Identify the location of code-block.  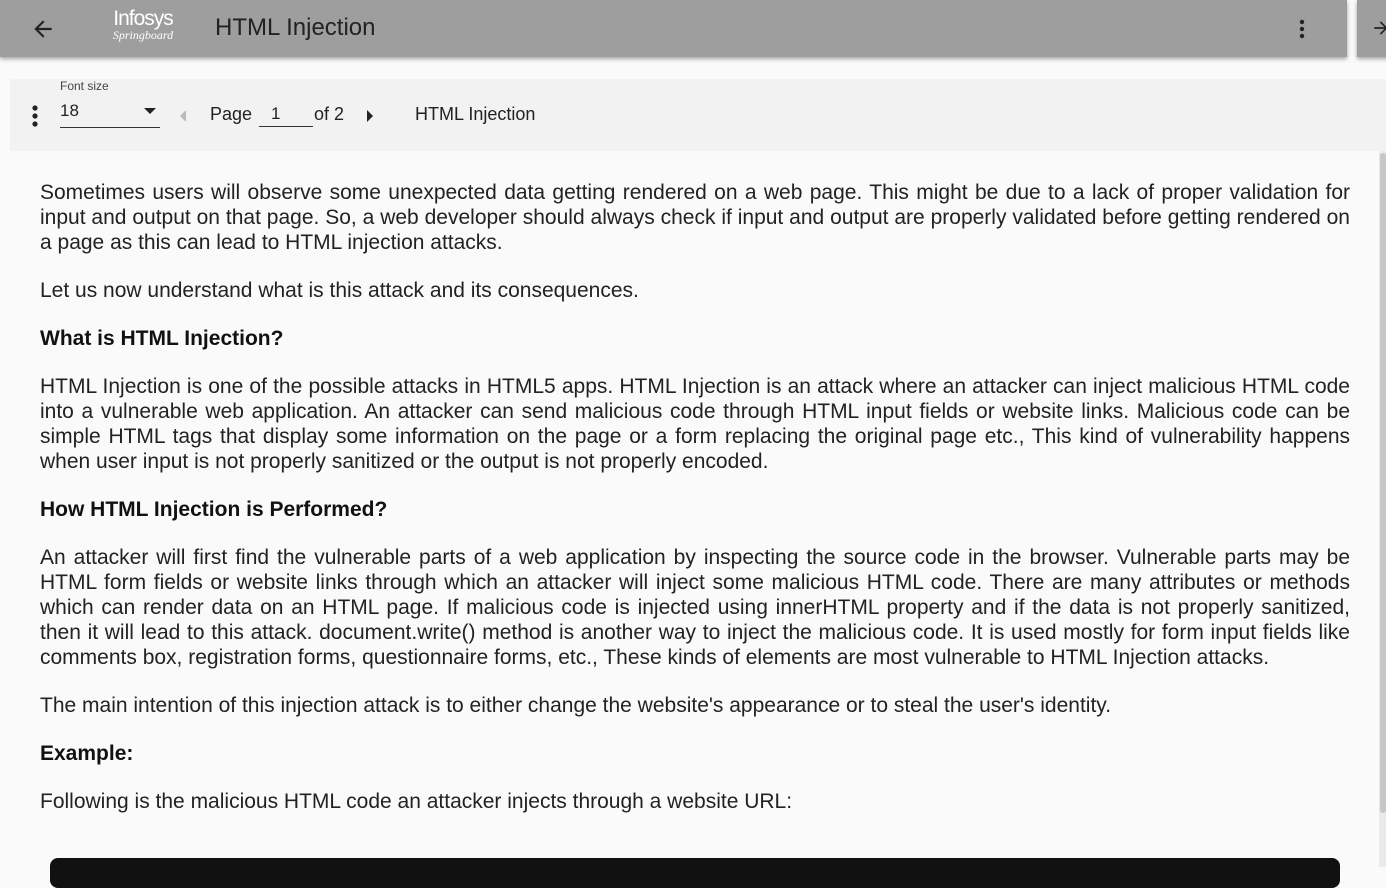
(695, 873).